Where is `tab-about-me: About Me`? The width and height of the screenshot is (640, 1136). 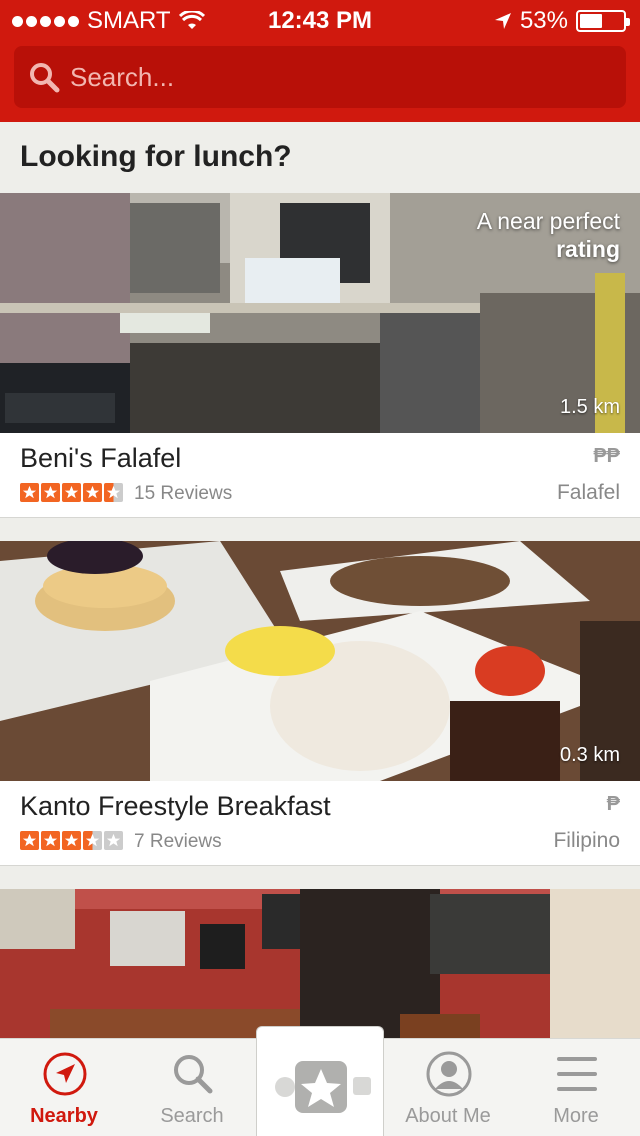 tab-about-me: About Me is located at coordinates (448, 1087).